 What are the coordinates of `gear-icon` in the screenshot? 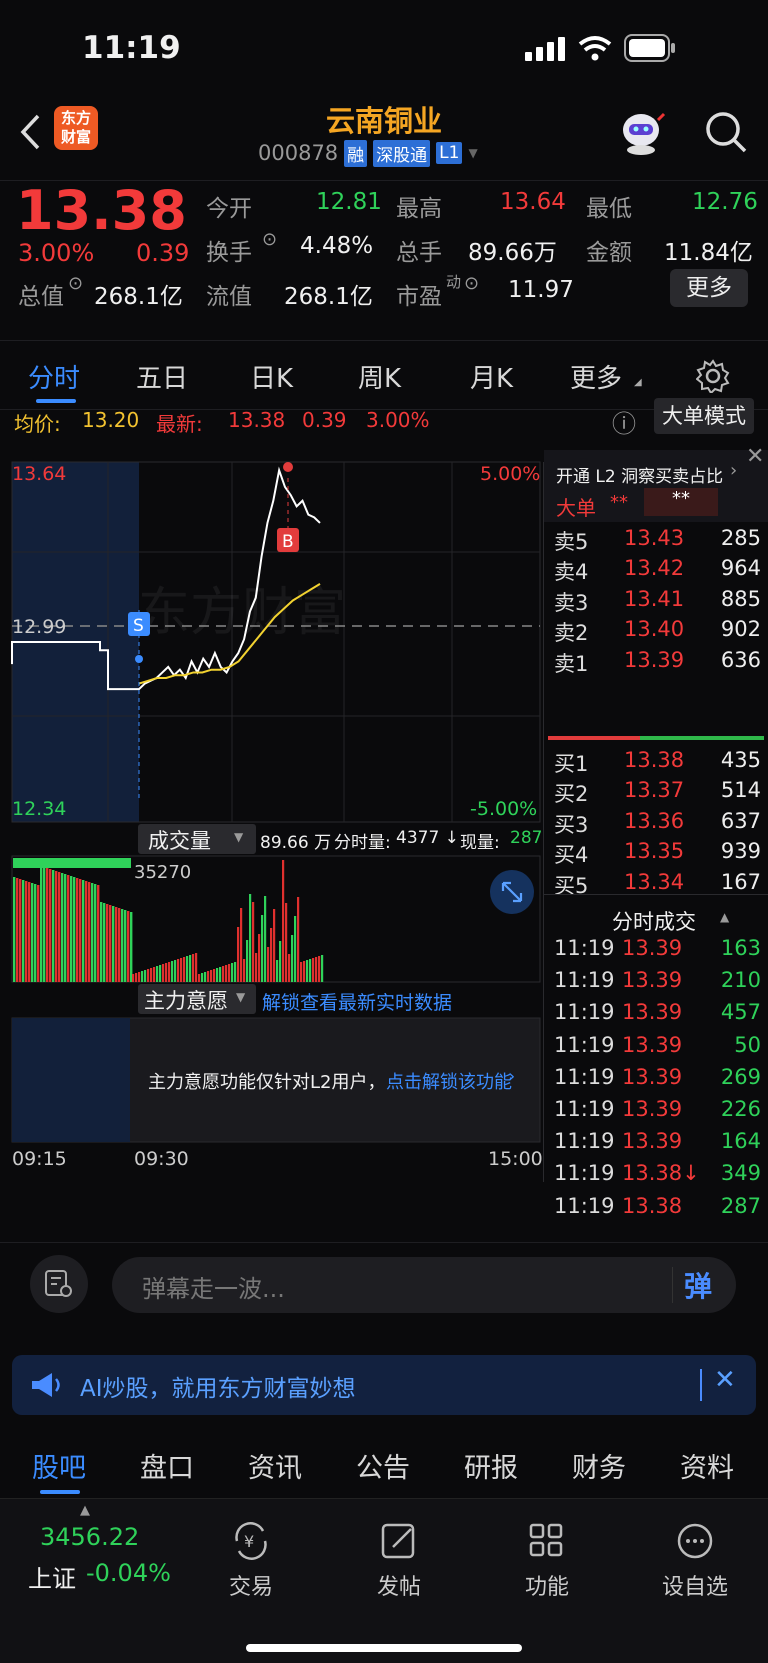 It's located at (713, 376).